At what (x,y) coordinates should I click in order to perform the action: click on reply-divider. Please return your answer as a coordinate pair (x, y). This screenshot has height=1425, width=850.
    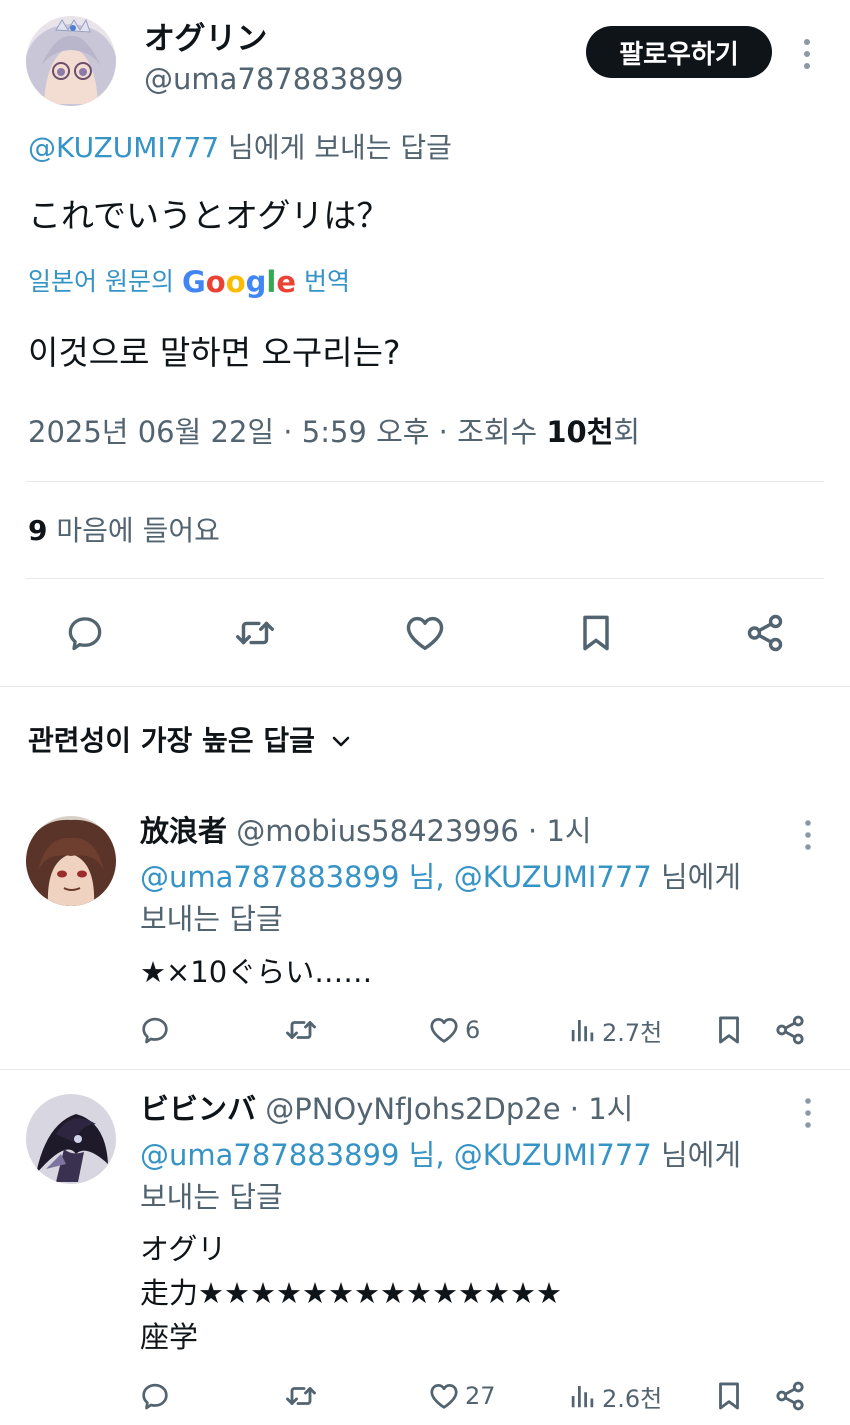
    Looking at the image, I should click on (425, 1069).